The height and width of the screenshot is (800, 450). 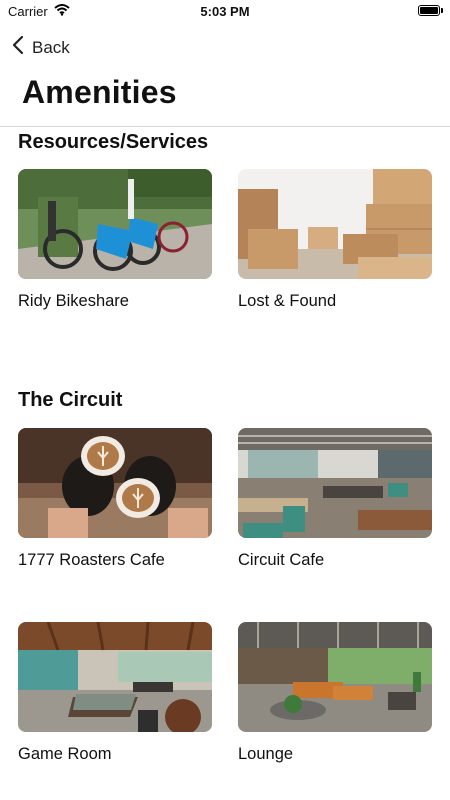 I want to click on lost-found-image, so click(x=335, y=224).